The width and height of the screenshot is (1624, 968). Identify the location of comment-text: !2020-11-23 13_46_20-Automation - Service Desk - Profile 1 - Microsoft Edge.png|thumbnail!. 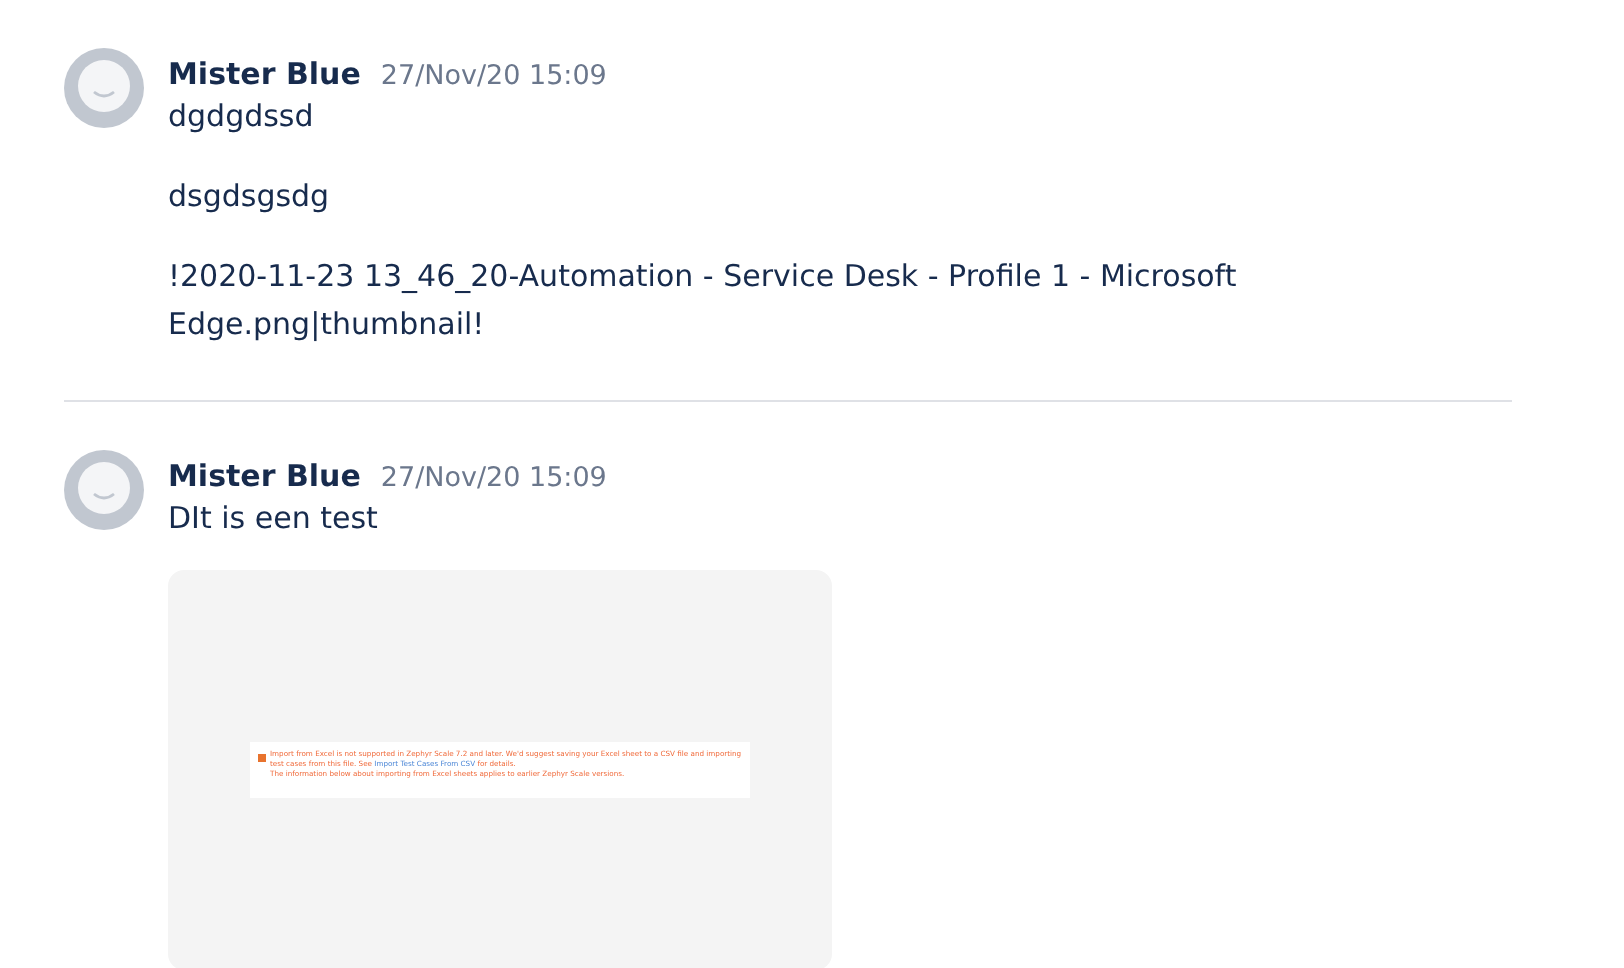
(703, 301).